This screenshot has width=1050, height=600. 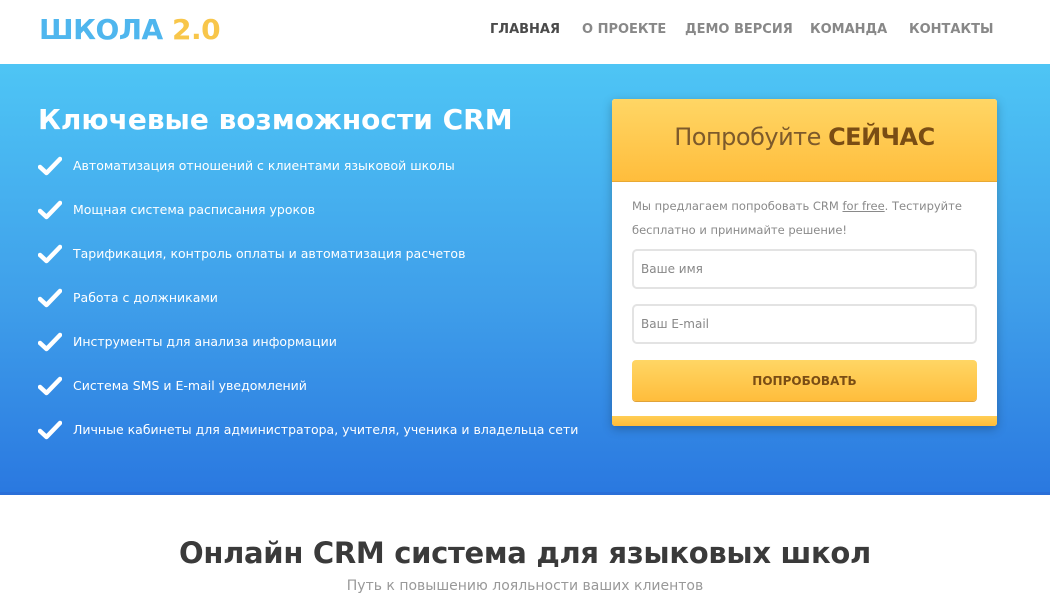 I want to click on feature-text: Система SMS и E-mail уведомлений, so click(x=190, y=385).